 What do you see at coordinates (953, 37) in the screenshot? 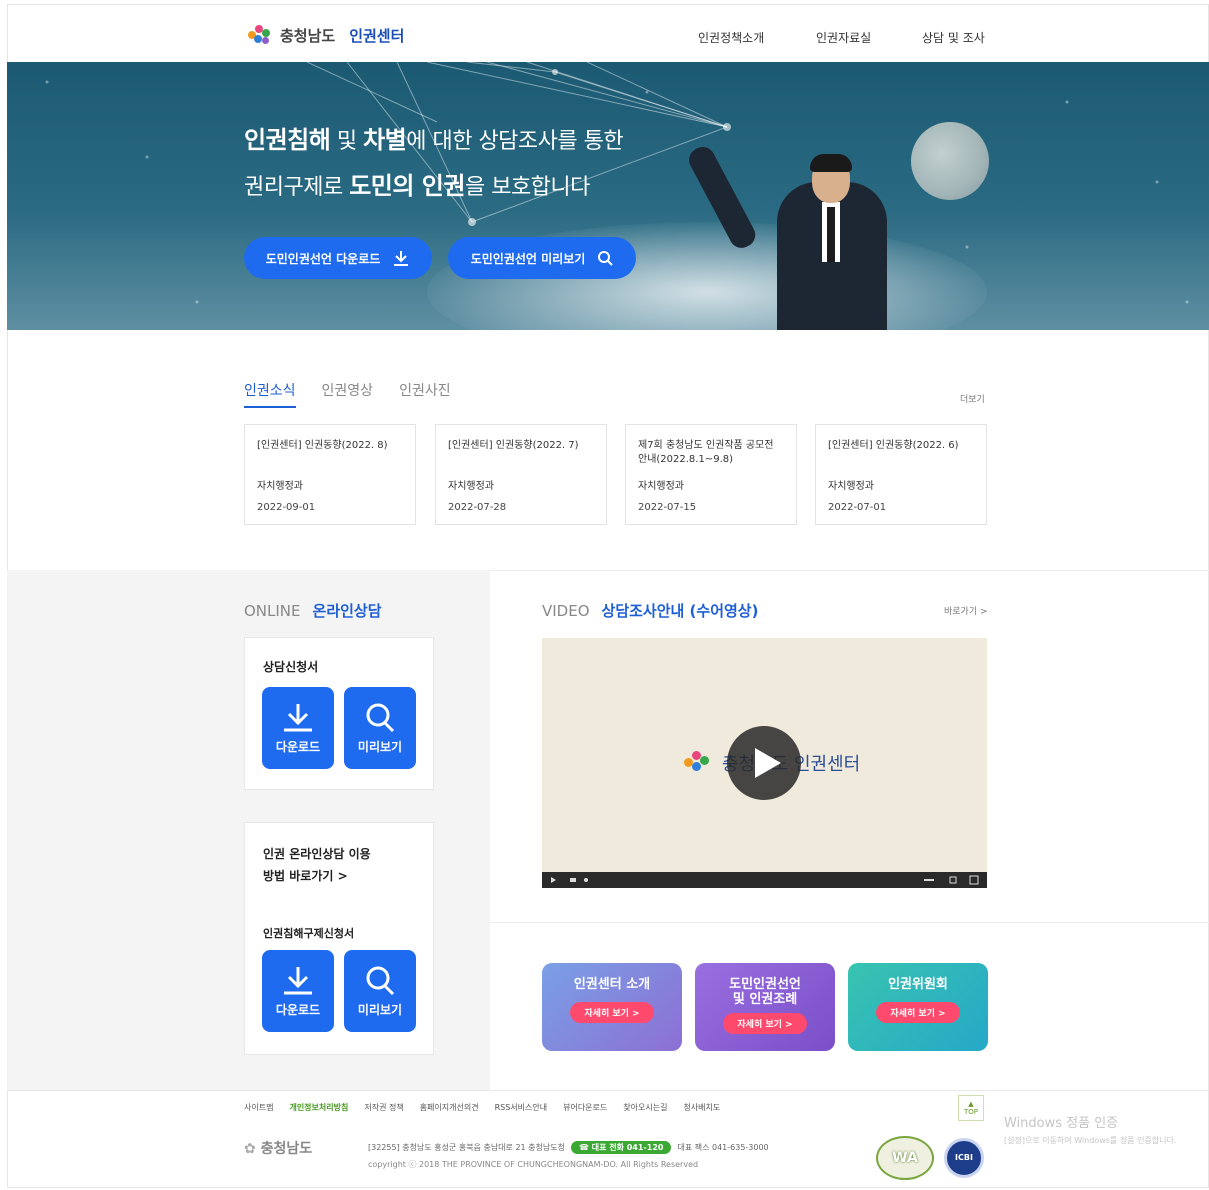
I see `nav-item-counsel: 상담 및 조사` at bounding box center [953, 37].